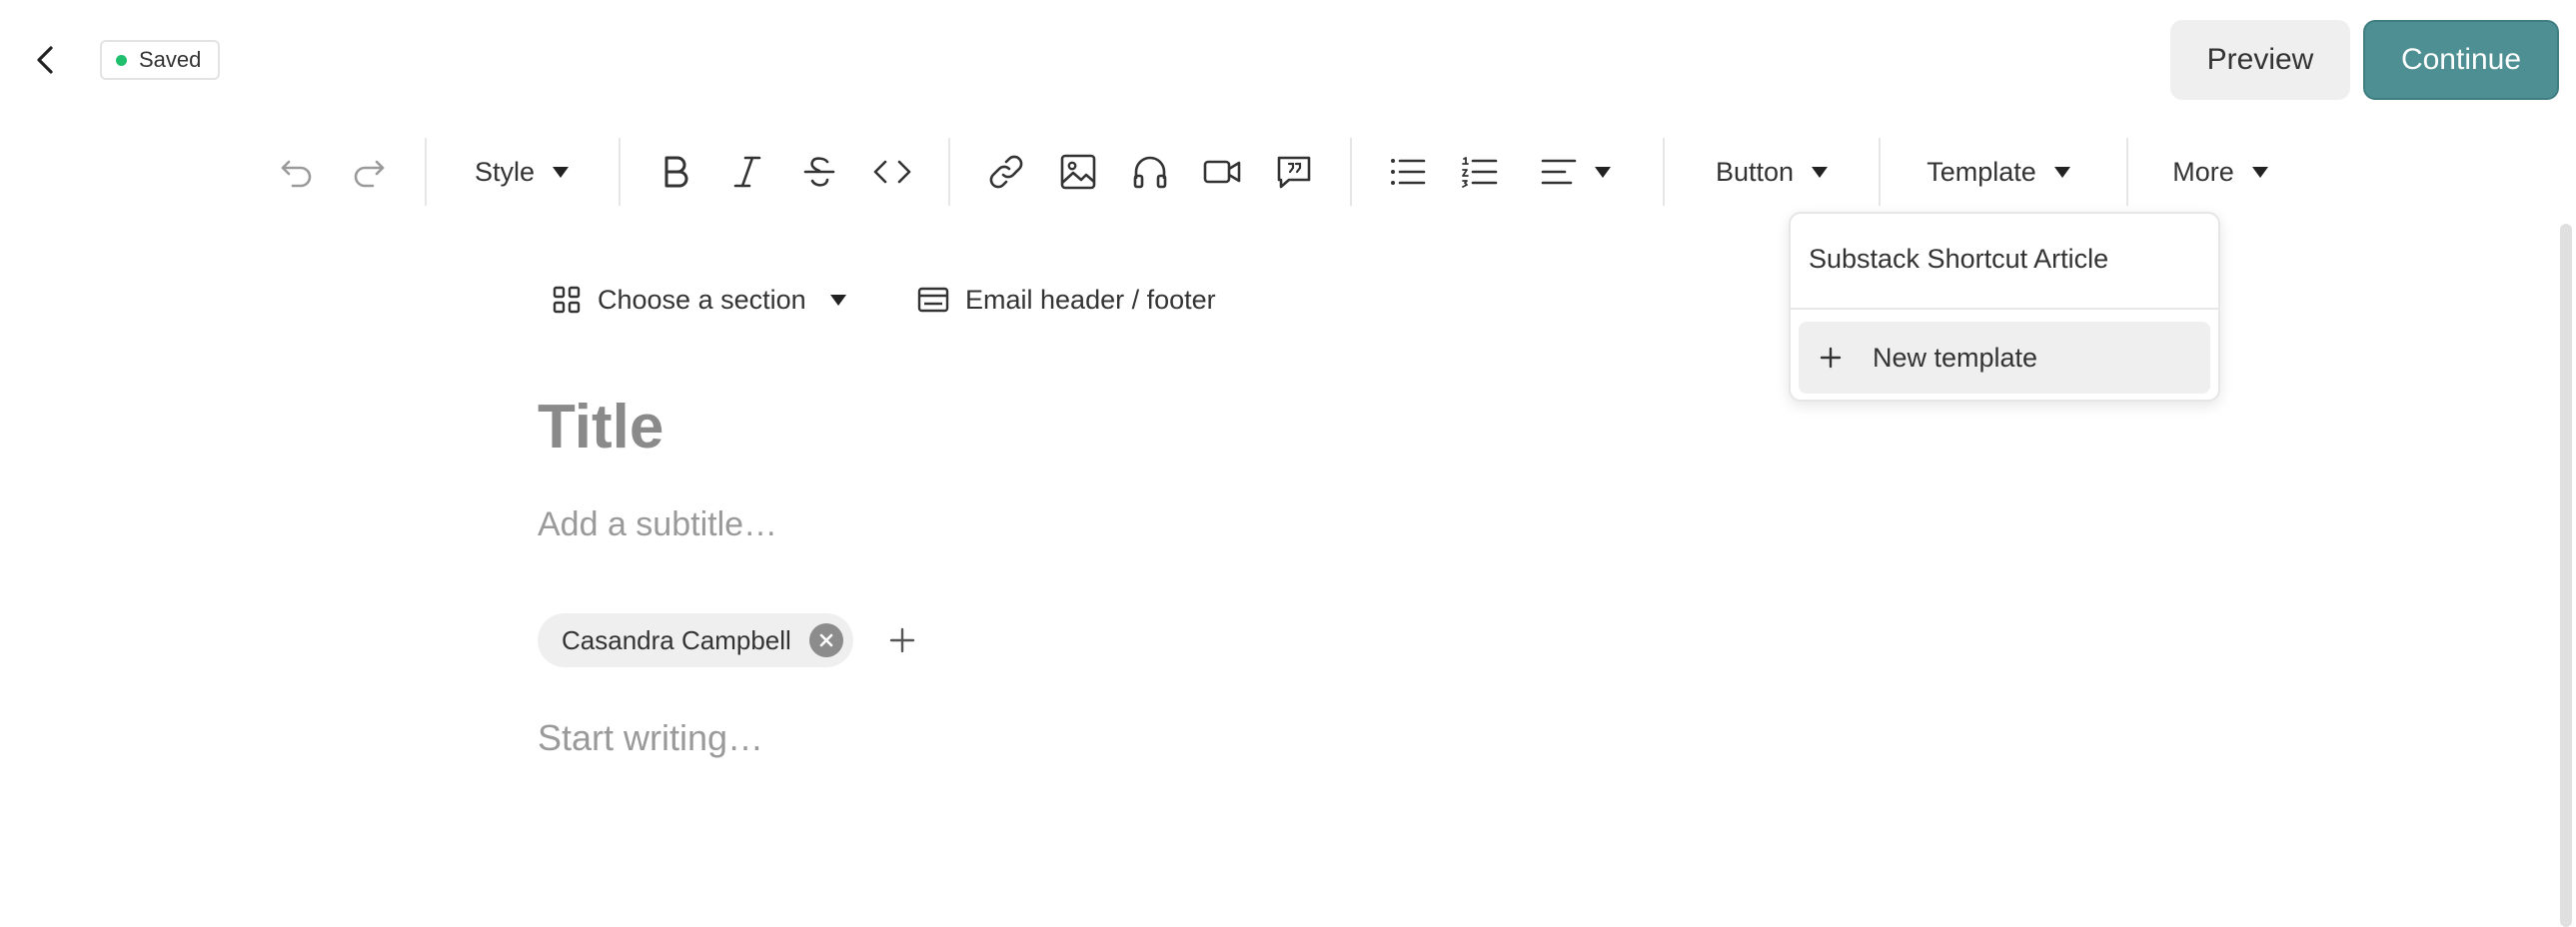 The width and height of the screenshot is (2576, 927). I want to click on editor-toolbar: Style Button Template More, so click(1288, 172).